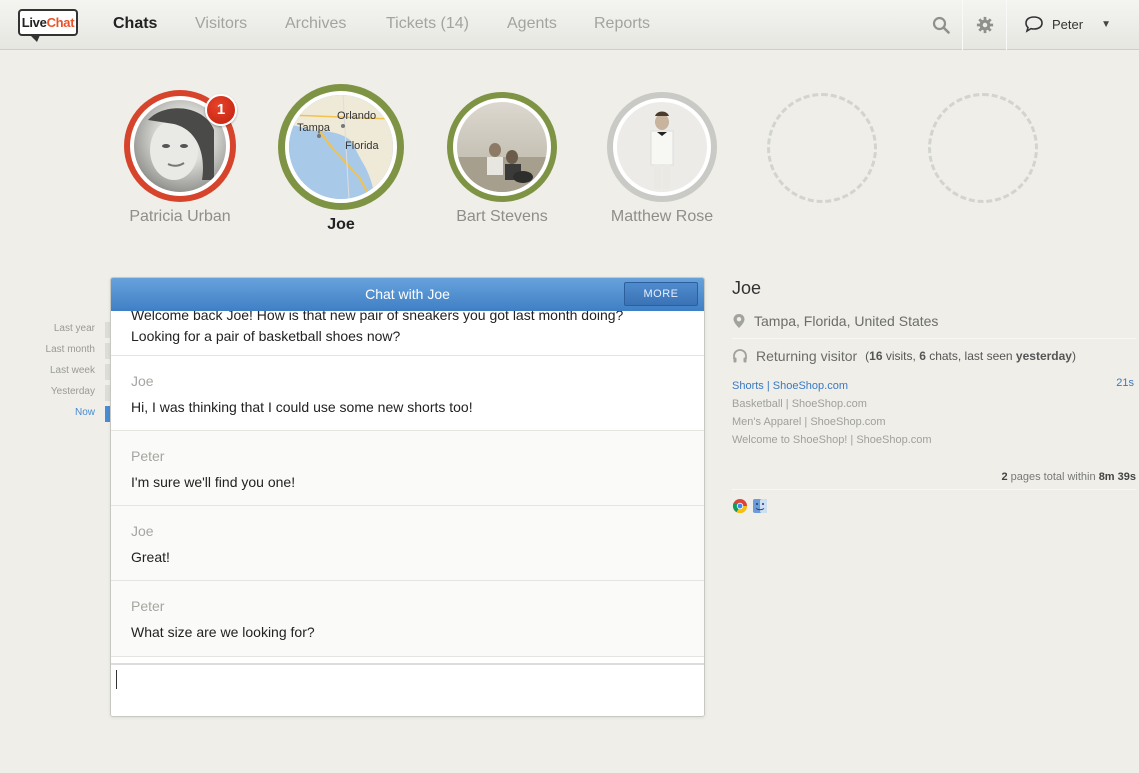  What do you see at coordinates (213, 482) in the screenshot?
I see `message-text: I'm sure we'll find you one!` at bounding box center [213, 482].